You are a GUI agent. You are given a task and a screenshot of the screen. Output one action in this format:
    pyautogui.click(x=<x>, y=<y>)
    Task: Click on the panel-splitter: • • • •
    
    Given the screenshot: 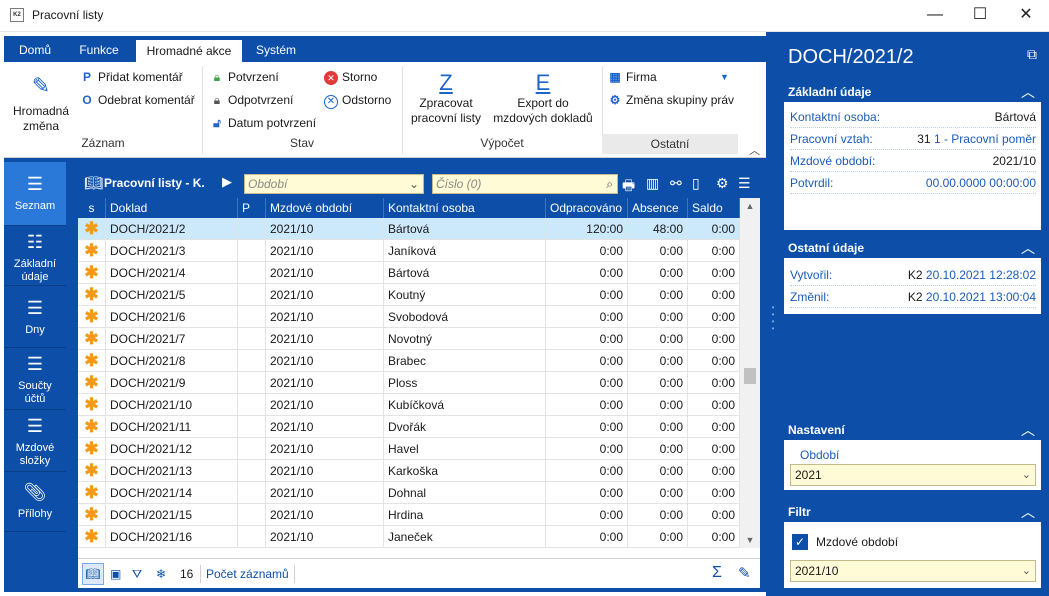 What is the action you would take?
    pyautogui.click(x=773, y=314)
    